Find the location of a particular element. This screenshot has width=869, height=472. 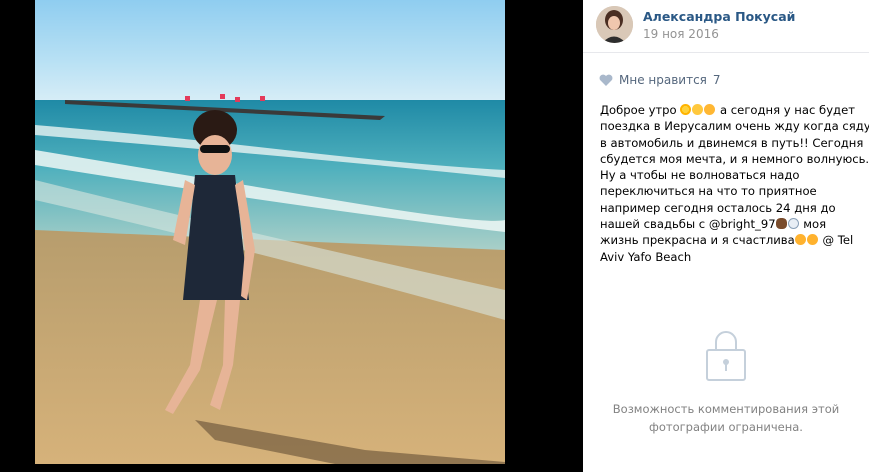

like-button: Мне нравится 7 is located at coordinates (660, 80).